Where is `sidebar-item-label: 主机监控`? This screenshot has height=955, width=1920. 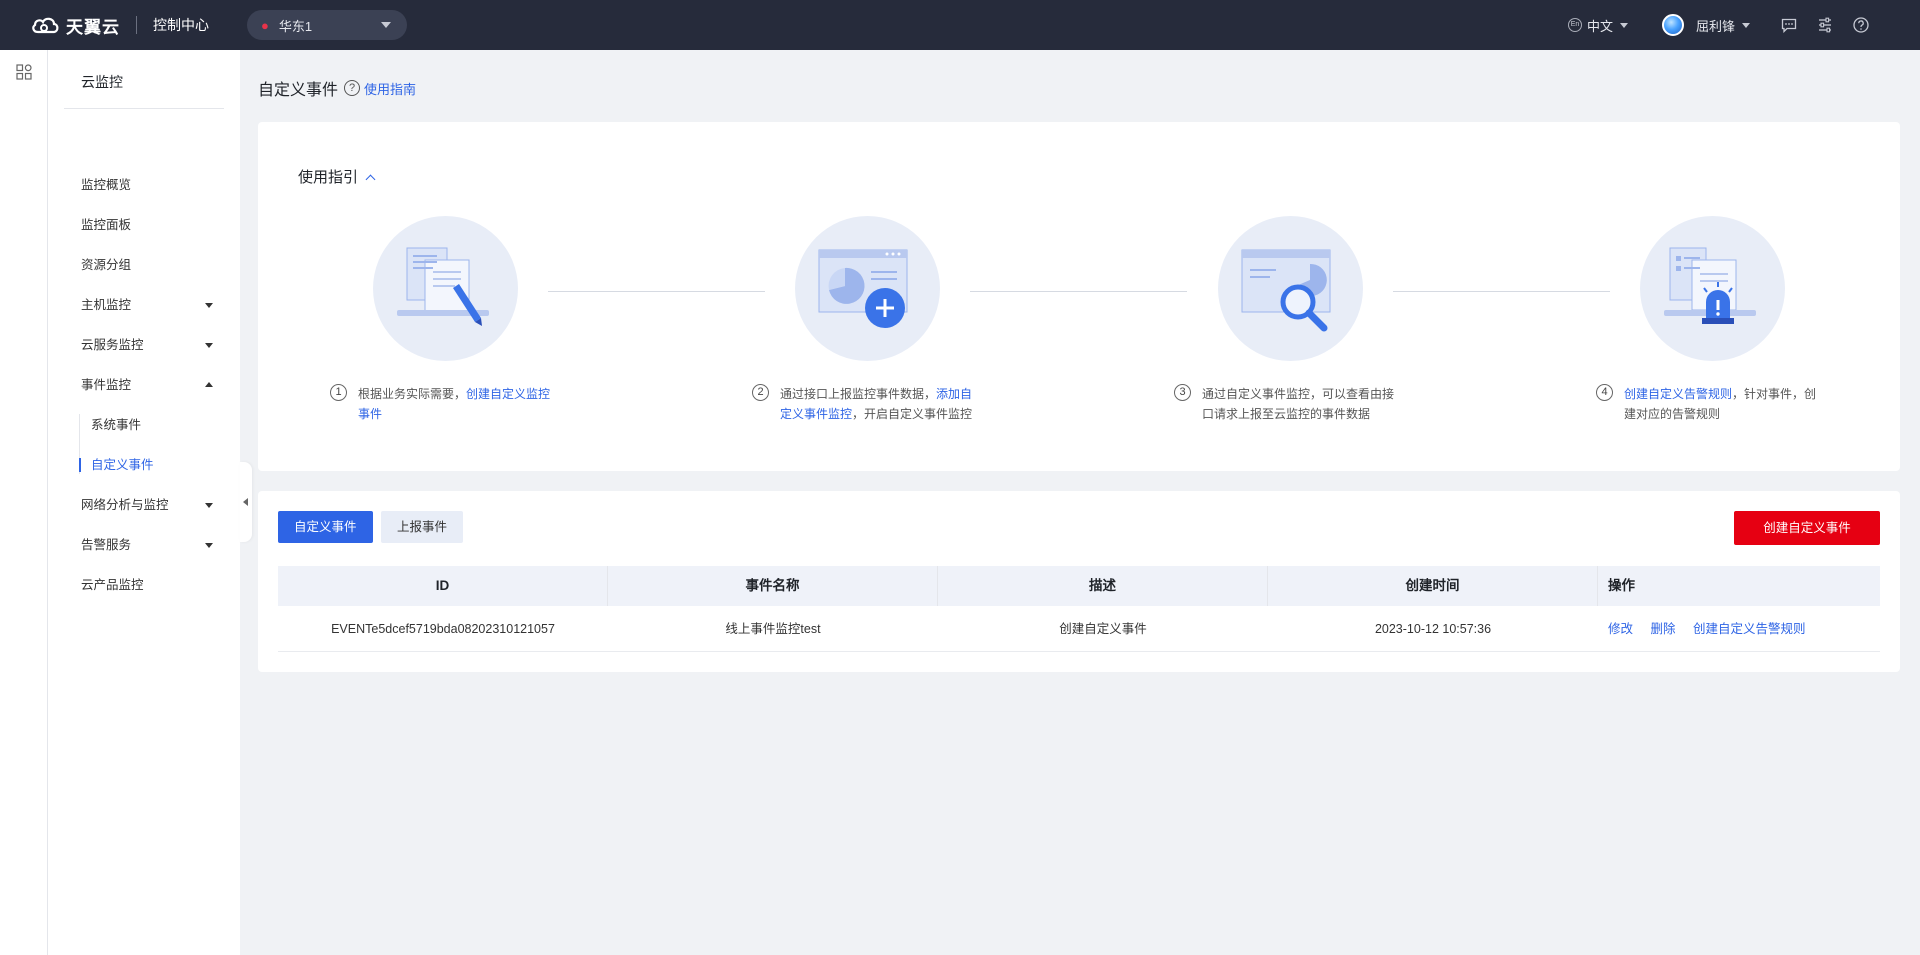 sidebar-item-label: 主机监控 is located at coordinates (106, 305).